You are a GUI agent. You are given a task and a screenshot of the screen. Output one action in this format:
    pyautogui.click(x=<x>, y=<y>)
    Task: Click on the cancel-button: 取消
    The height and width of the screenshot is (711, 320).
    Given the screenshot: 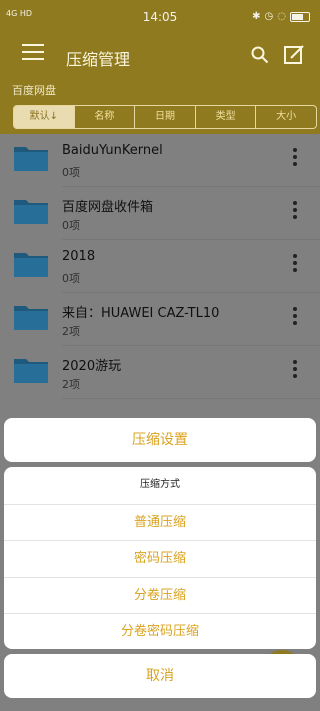 What is the action you would take?
    pyautogui.click(x=160, y=676)
    